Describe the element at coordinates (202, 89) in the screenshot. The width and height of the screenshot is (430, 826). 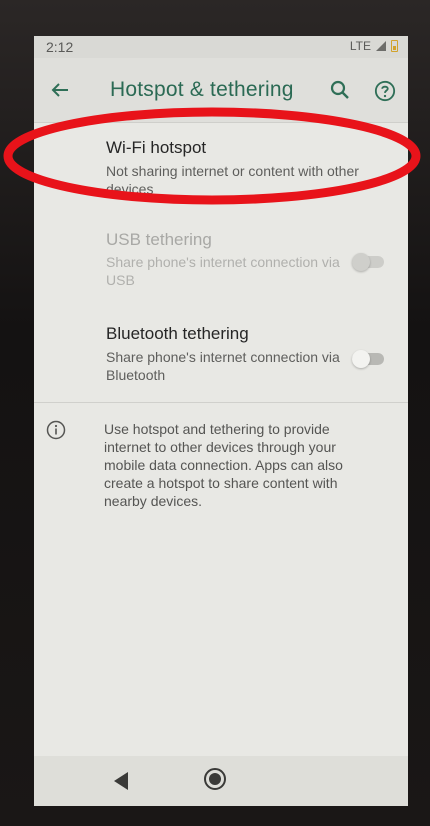
I see `page-title: Hotspot & tethering` at that location.